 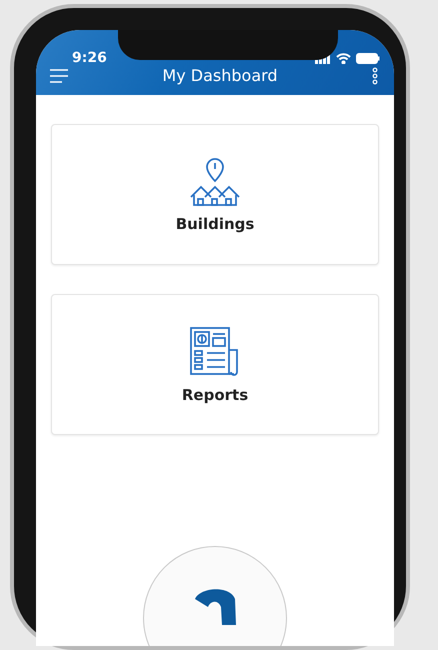 What do you see at coordinates (220, 75) in the screenshot?
I see `screen-title: My Dashboard` at bounding box center [220, 75].